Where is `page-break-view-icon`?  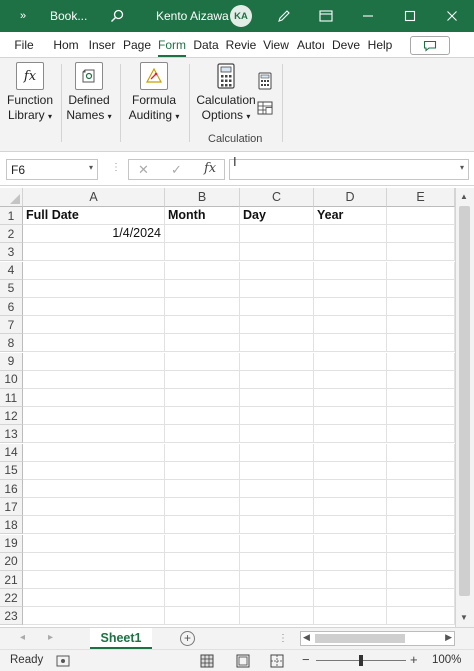 page-break-view-icon is located at coordinates (277, 662).